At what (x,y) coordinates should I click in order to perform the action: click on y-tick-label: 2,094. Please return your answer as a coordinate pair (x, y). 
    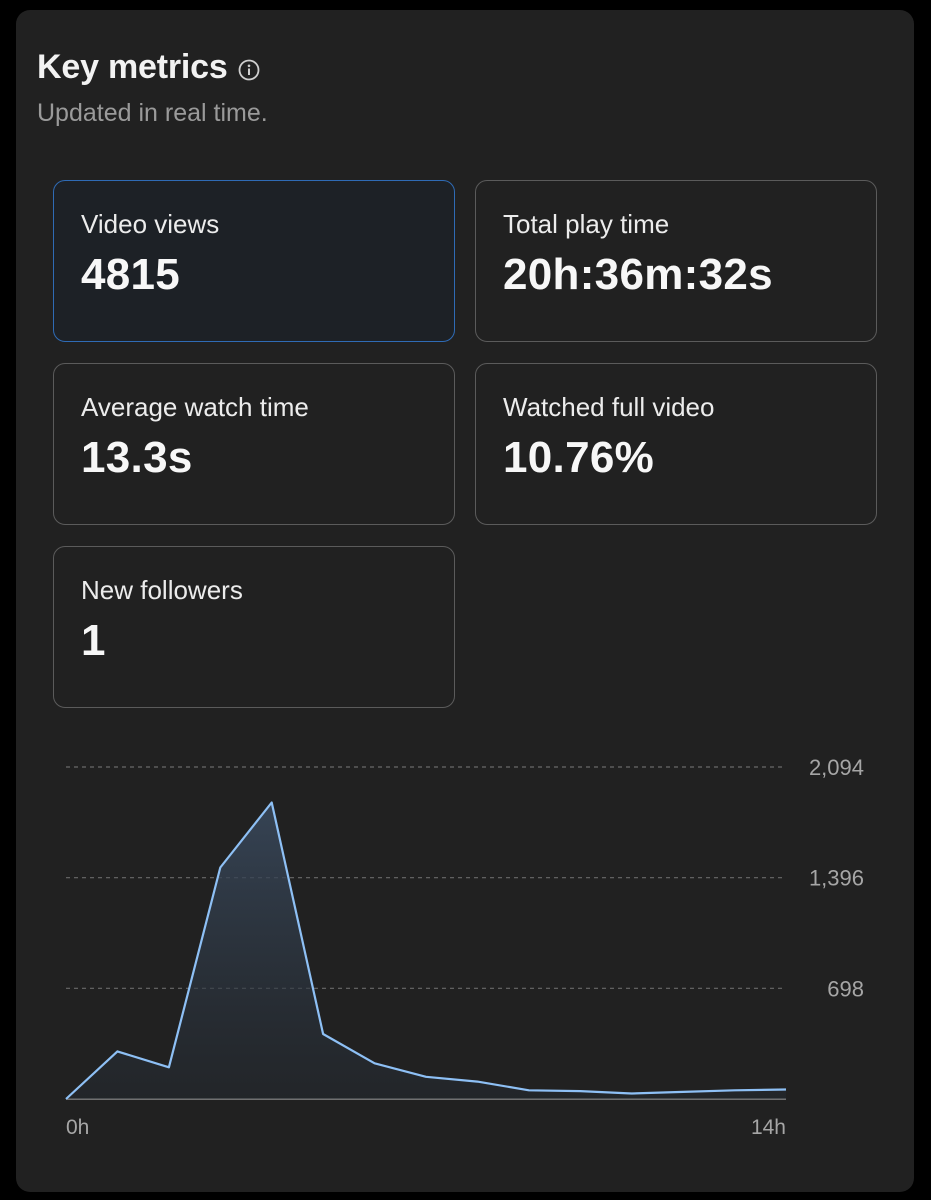
    Looking at the image, I should click on (836, 767).